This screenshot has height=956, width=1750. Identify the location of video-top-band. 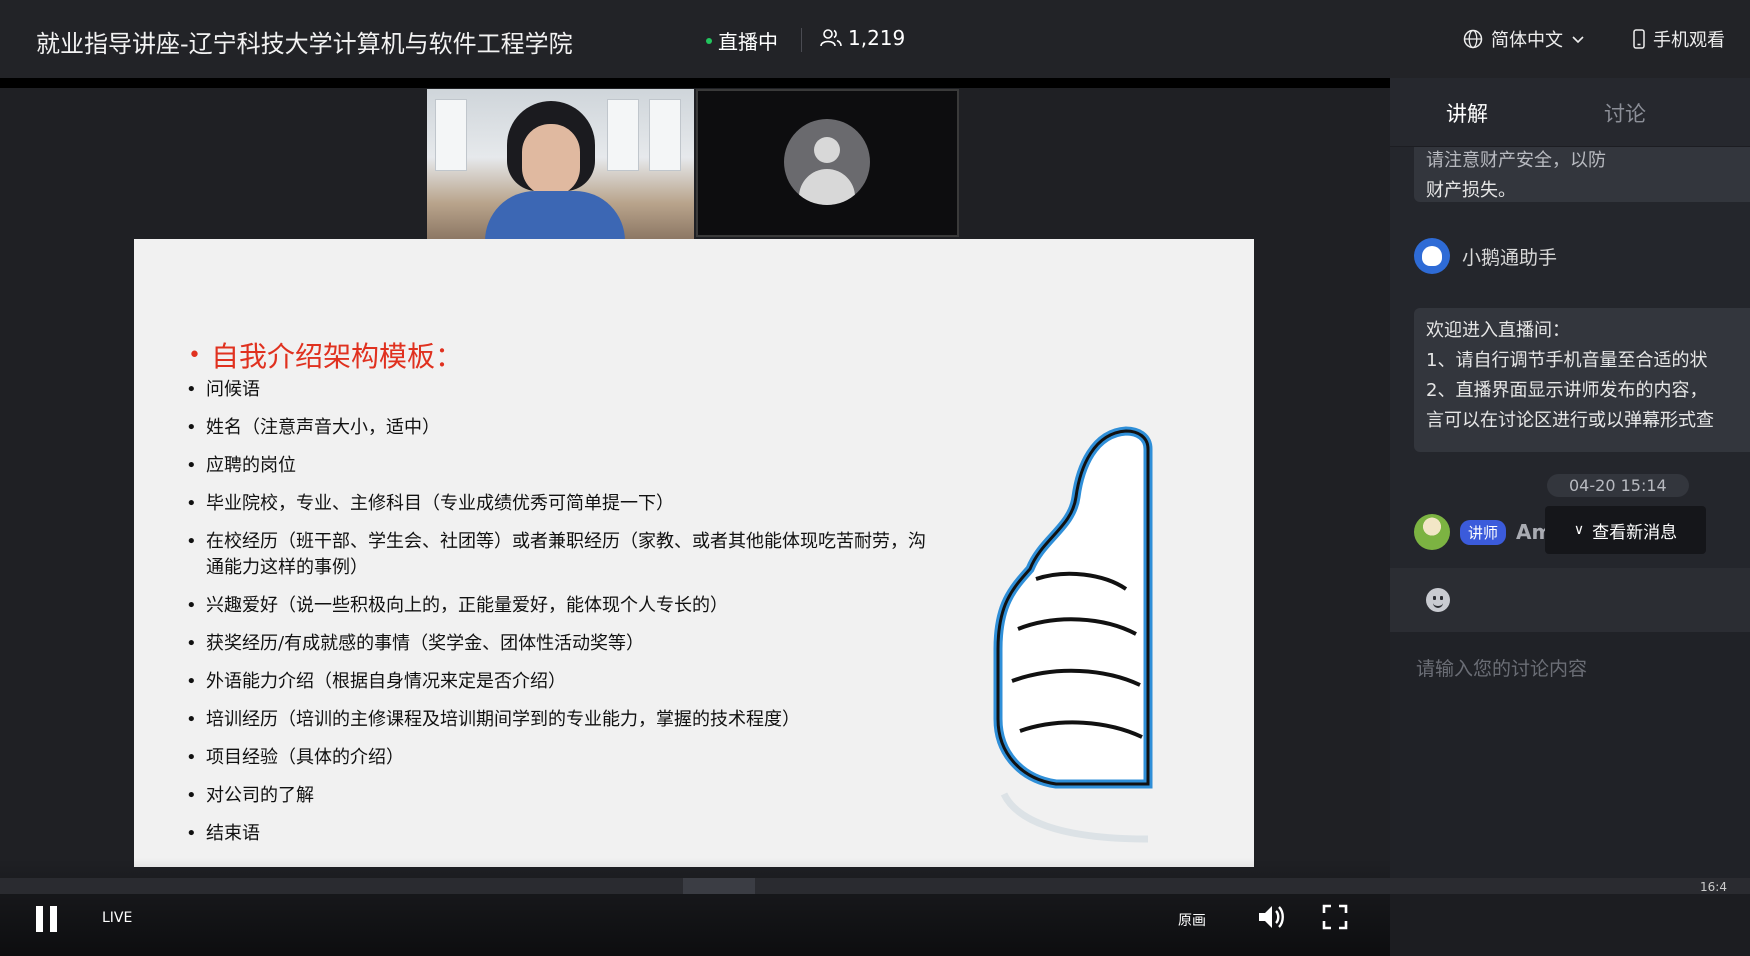
(695, 83).